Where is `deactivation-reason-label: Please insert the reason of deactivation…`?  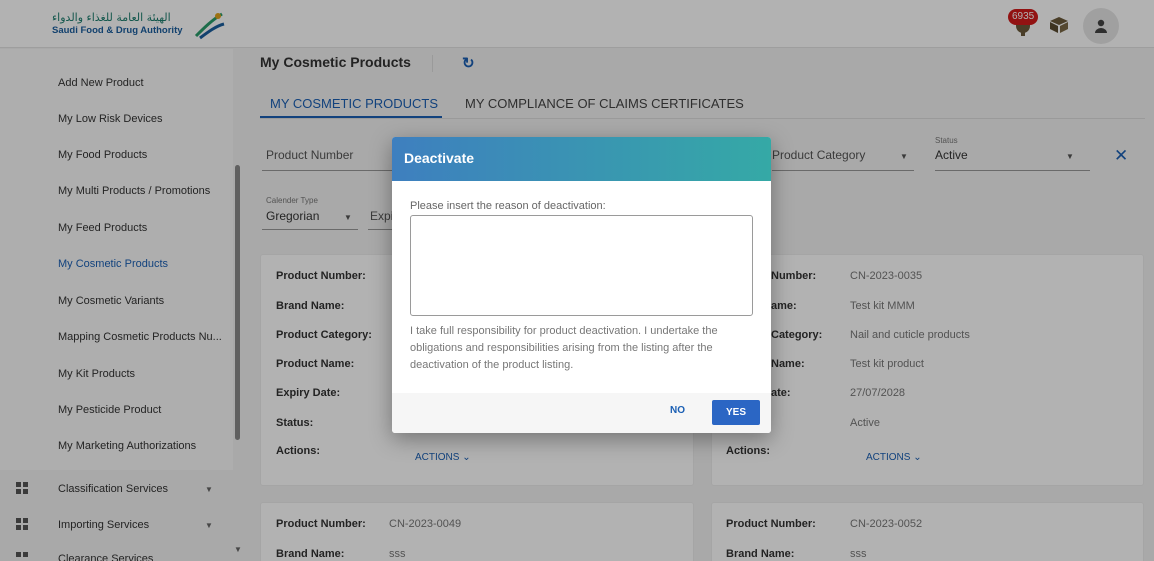 deactivation-reason-label: Please insert the reason of deactivation… is located at coordinates (508, 206).